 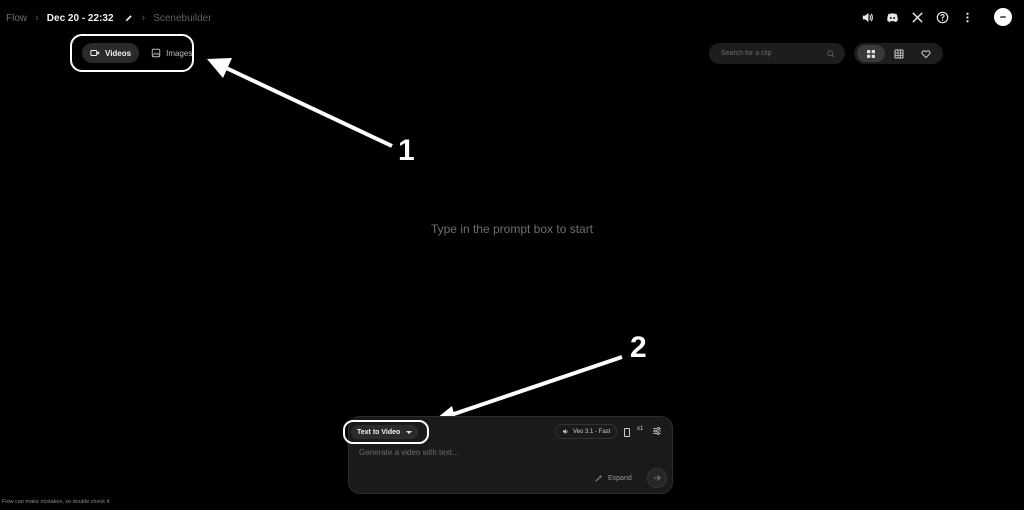 What do you see at coordinates (406, 150) in the screenshot?
I see `annotation-number-1: 1` at bounding box center [406, 150].